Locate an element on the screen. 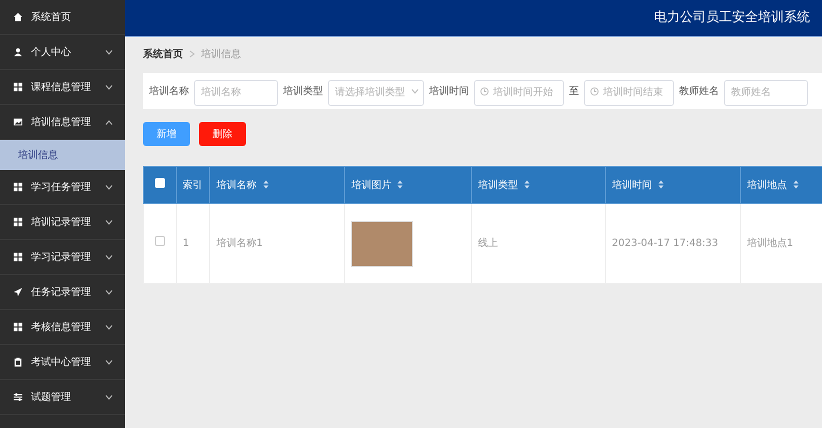  sidebar-item: 学习记录管理 is located at coordinates (62, 257).